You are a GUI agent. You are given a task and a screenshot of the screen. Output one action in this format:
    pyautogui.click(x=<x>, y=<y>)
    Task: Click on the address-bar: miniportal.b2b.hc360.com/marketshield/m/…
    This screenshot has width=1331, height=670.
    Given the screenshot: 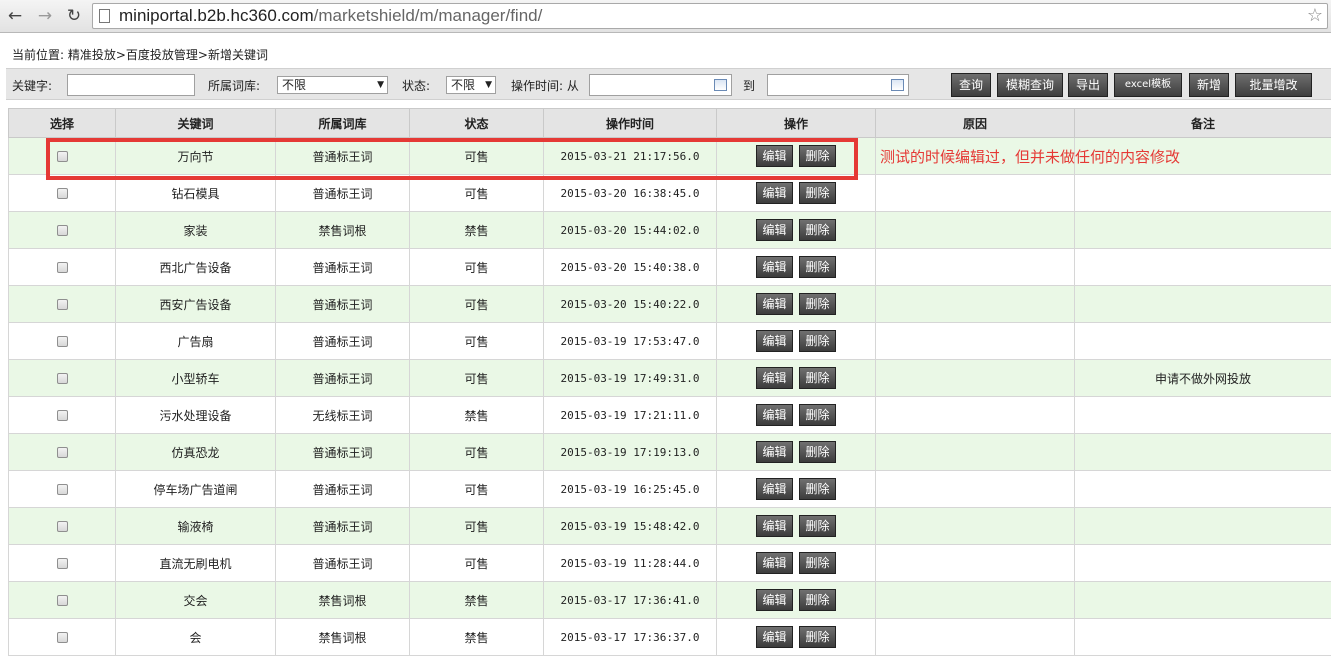 What is the action you would take?
    pyautogui.click(x=710, y=16)
    